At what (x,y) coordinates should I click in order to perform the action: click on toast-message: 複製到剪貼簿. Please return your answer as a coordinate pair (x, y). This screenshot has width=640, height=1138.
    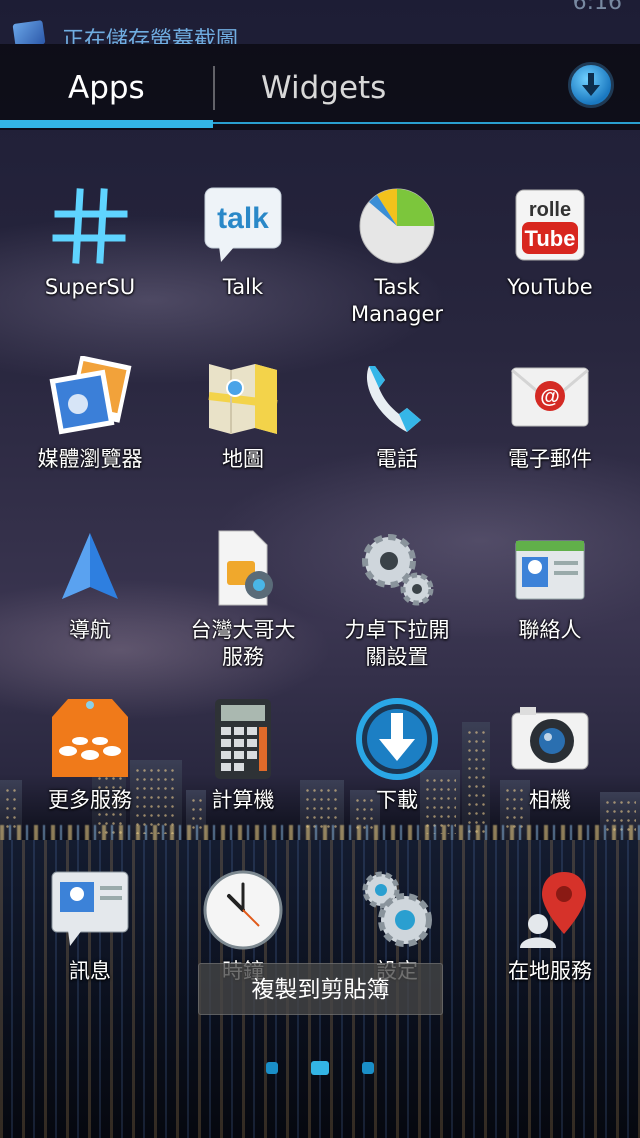
    Looking at the image, I should click on (320, 989).